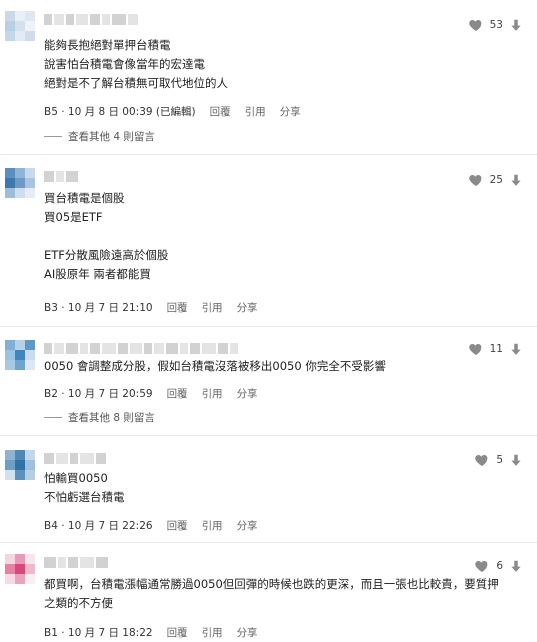  Describe the element at coordinates (110, 526) in the screenshot. I see `timestamp: 10 月 7 日 22:26` at that location.